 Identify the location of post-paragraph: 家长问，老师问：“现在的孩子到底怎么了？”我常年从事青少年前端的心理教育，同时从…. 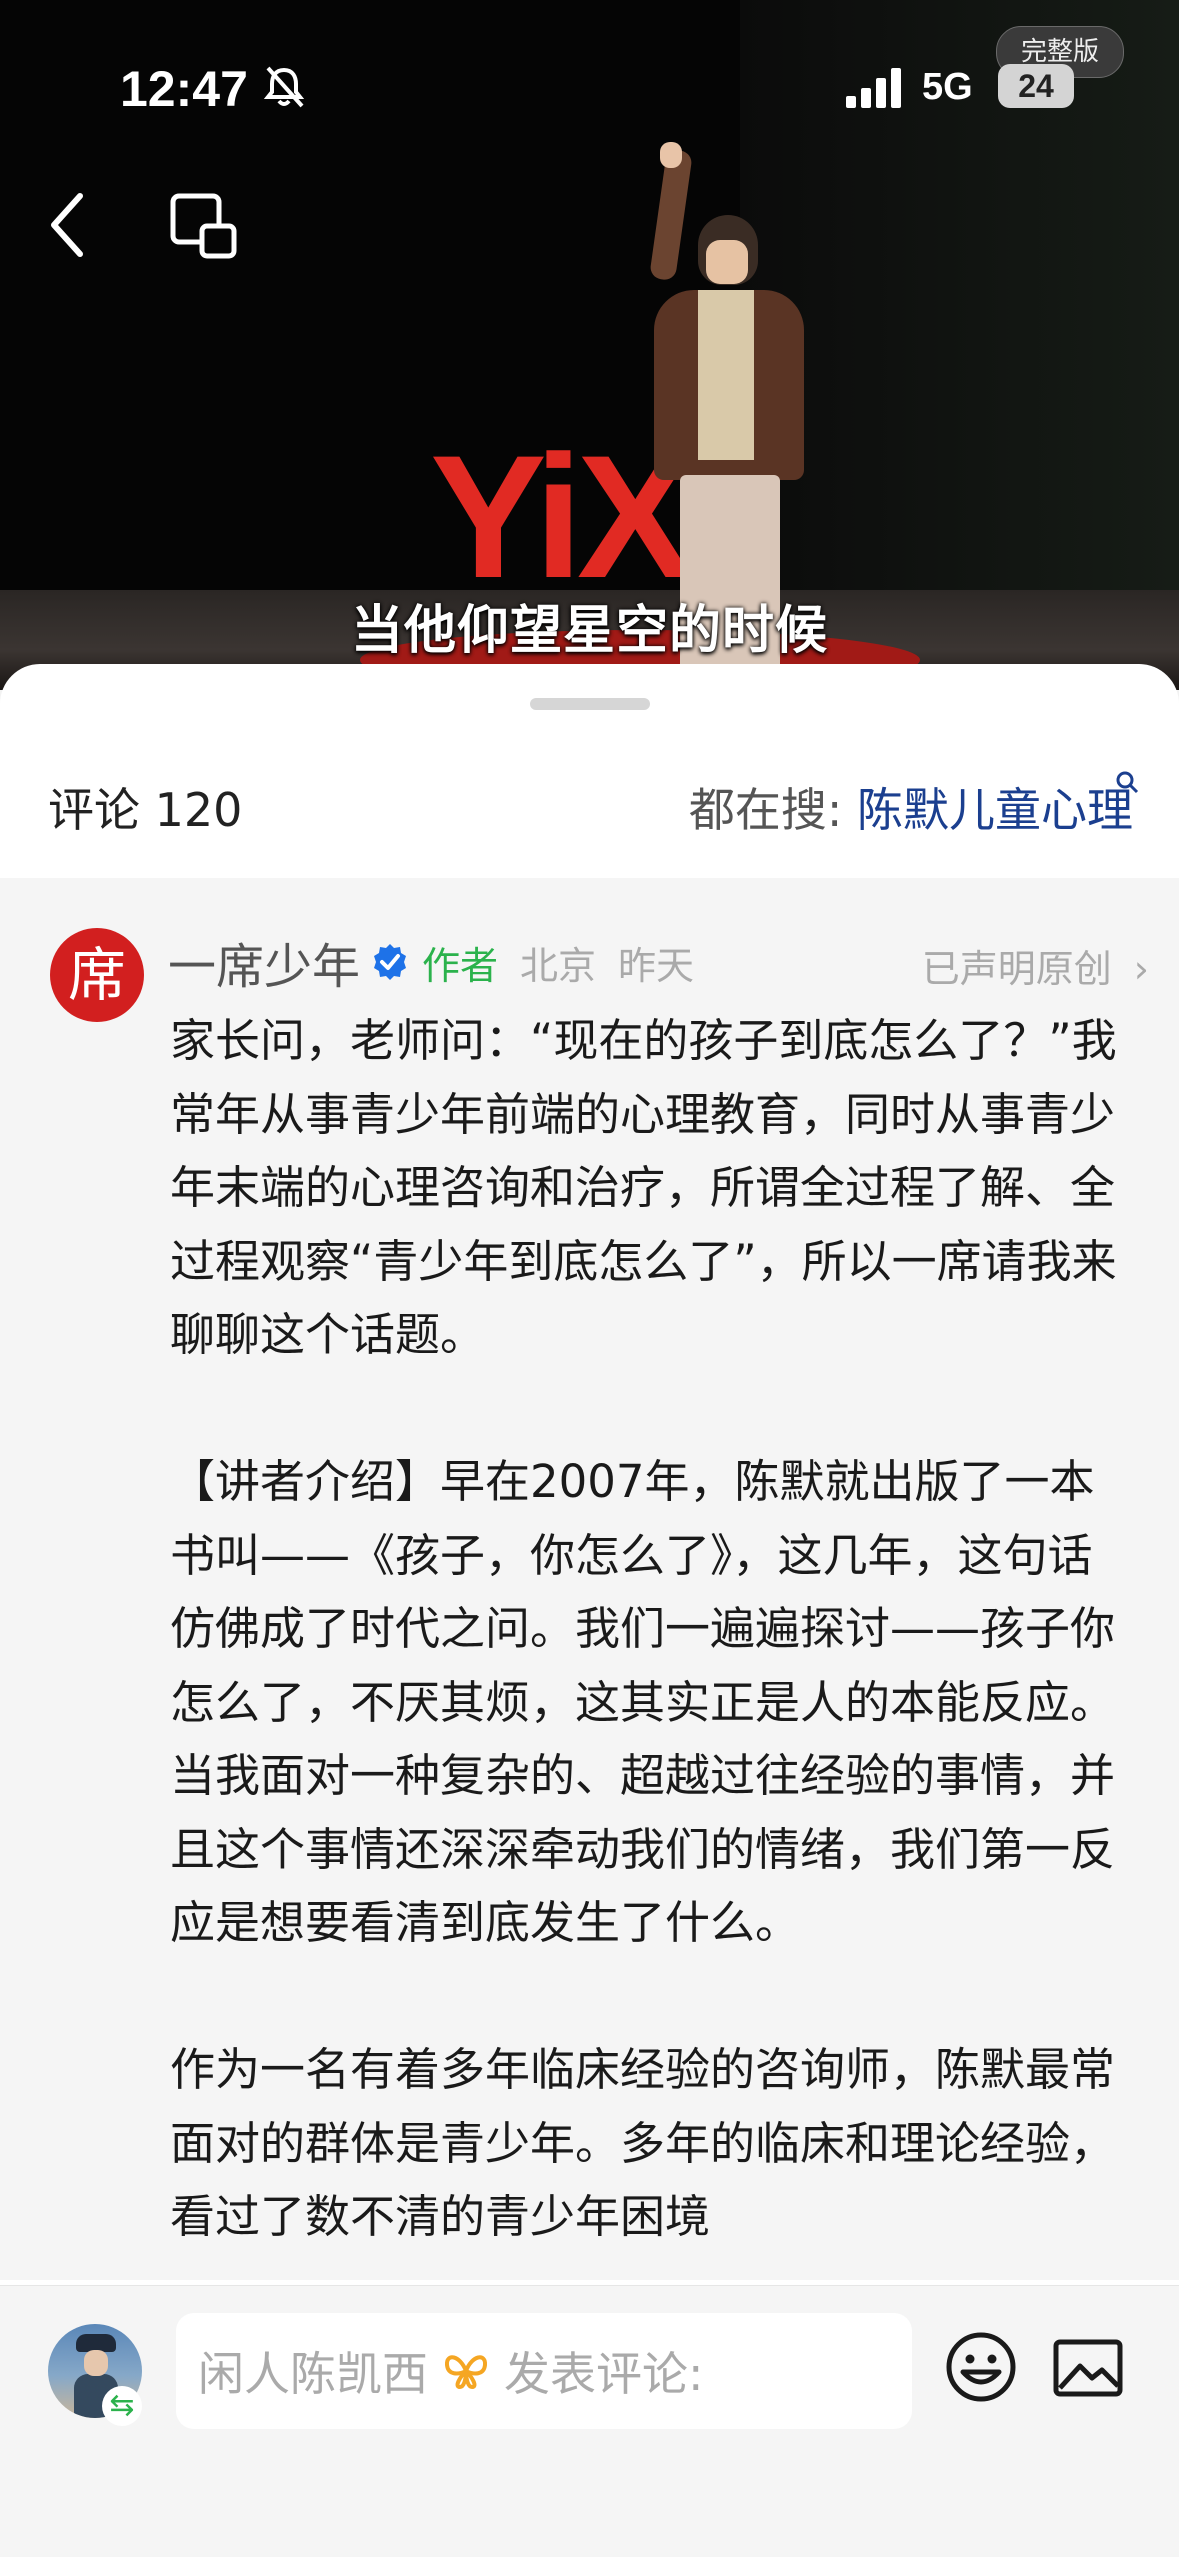
(643, 1187).